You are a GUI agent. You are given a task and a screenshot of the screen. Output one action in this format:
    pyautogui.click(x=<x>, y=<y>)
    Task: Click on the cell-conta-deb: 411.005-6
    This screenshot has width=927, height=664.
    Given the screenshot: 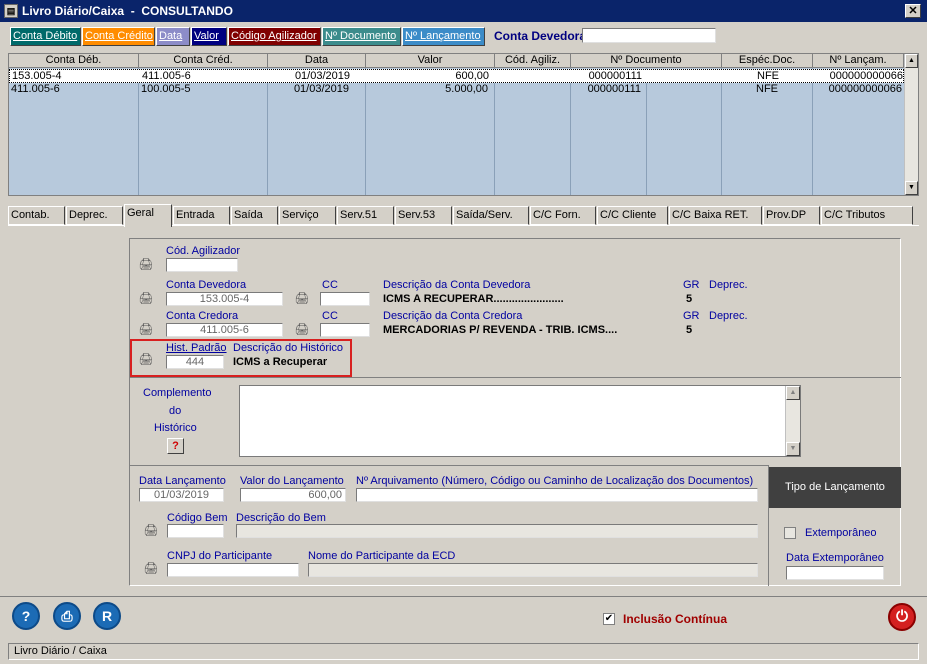 What is the action you would take?
    pyautogui.click(x=35, y=89)
    